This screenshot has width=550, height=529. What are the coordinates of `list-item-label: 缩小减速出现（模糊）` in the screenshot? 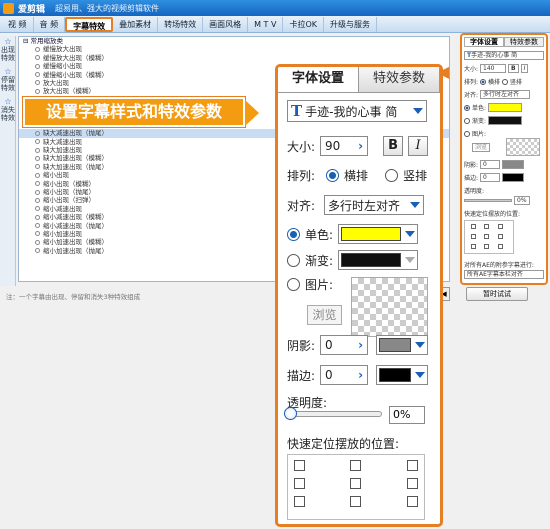 It's located at (75, 217).